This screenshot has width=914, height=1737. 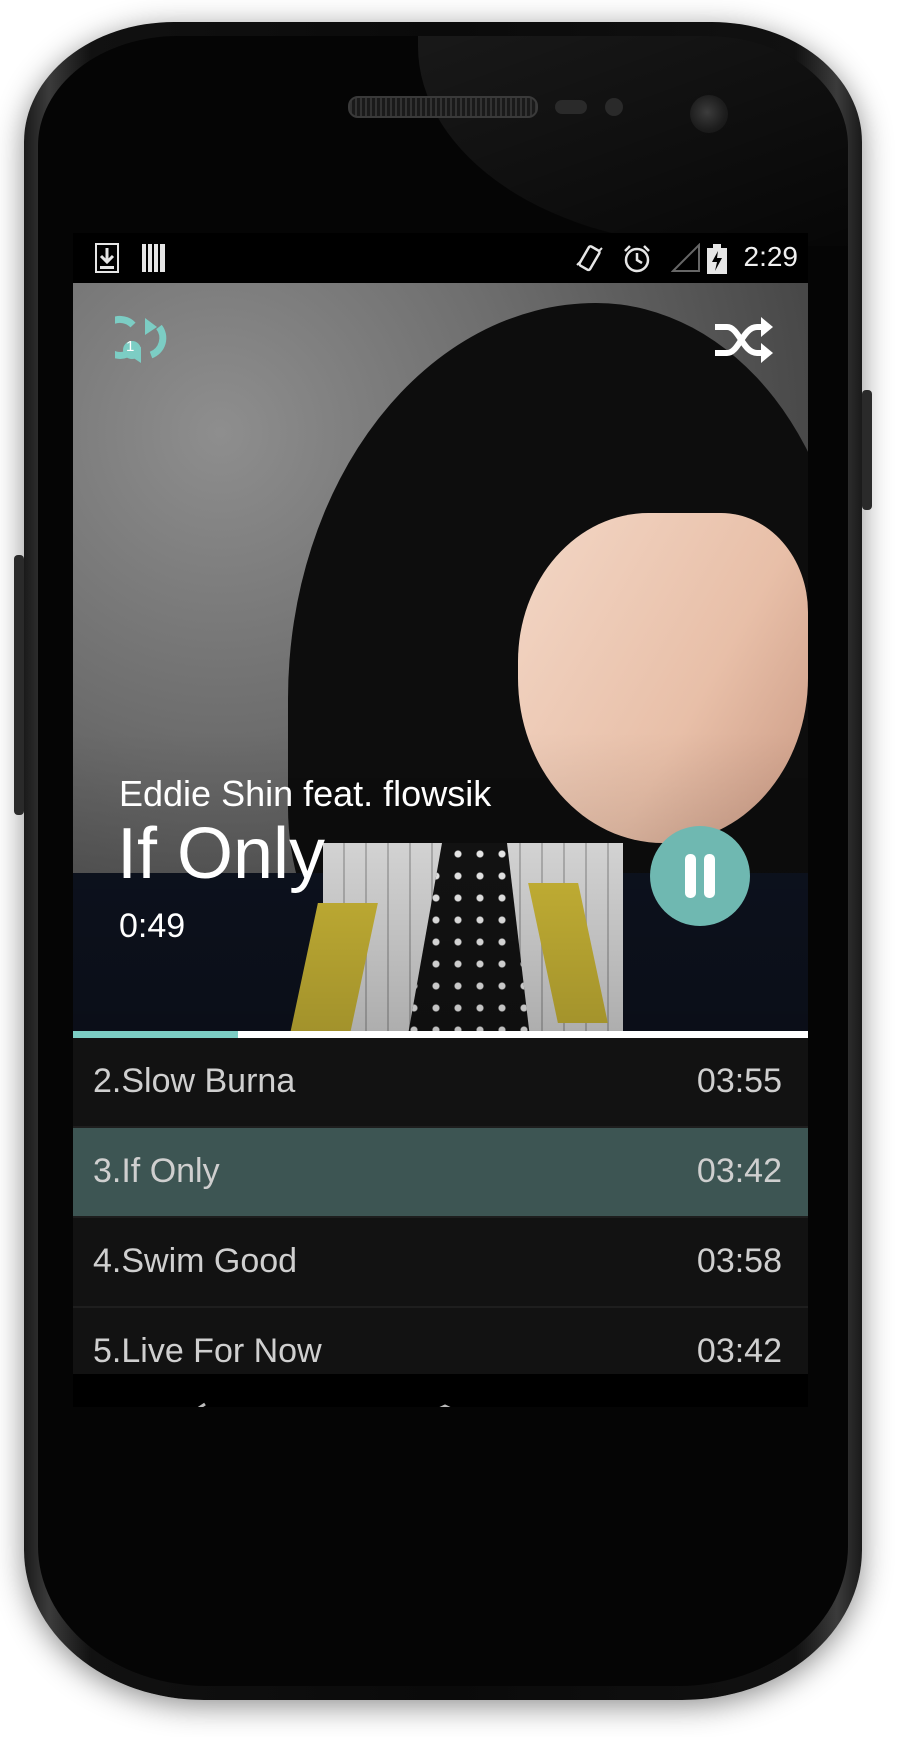 I want to click on seek-bar, so click(x=440, y=1034).